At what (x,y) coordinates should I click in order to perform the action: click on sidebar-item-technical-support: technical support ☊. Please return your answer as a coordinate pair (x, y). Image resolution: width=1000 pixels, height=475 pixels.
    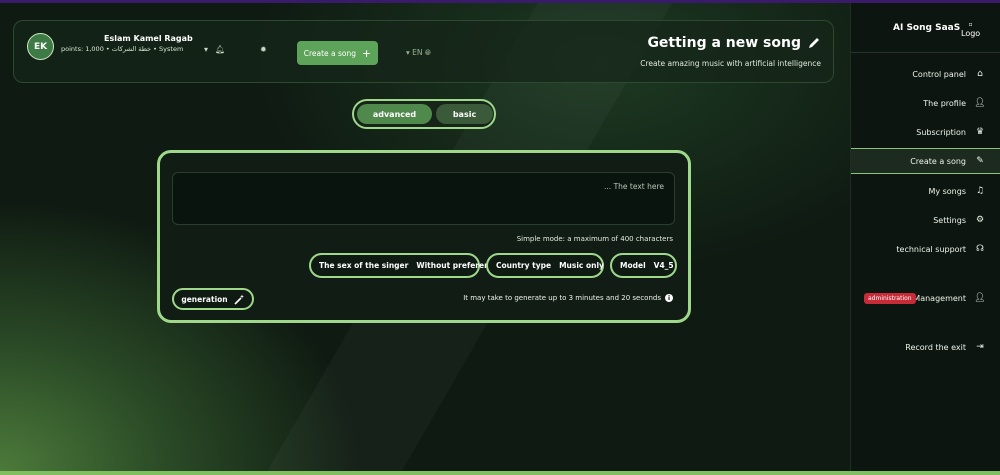
    Looking at the image, I should click on (925, 249).